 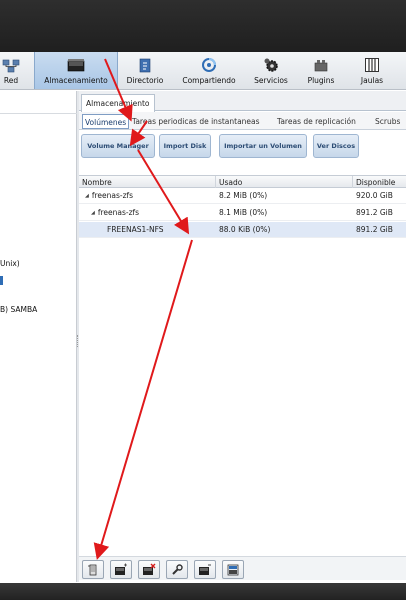 I want to click on wrench-icon, so click(x=177, y=569).